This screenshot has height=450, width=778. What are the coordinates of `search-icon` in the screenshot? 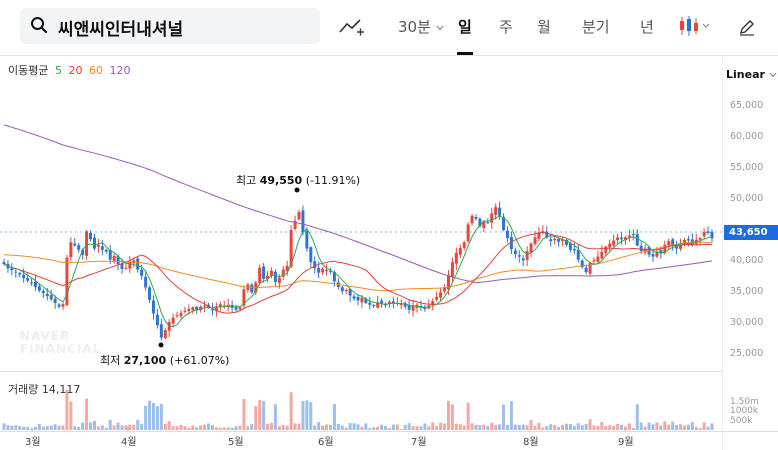 It's located at (39, 27).